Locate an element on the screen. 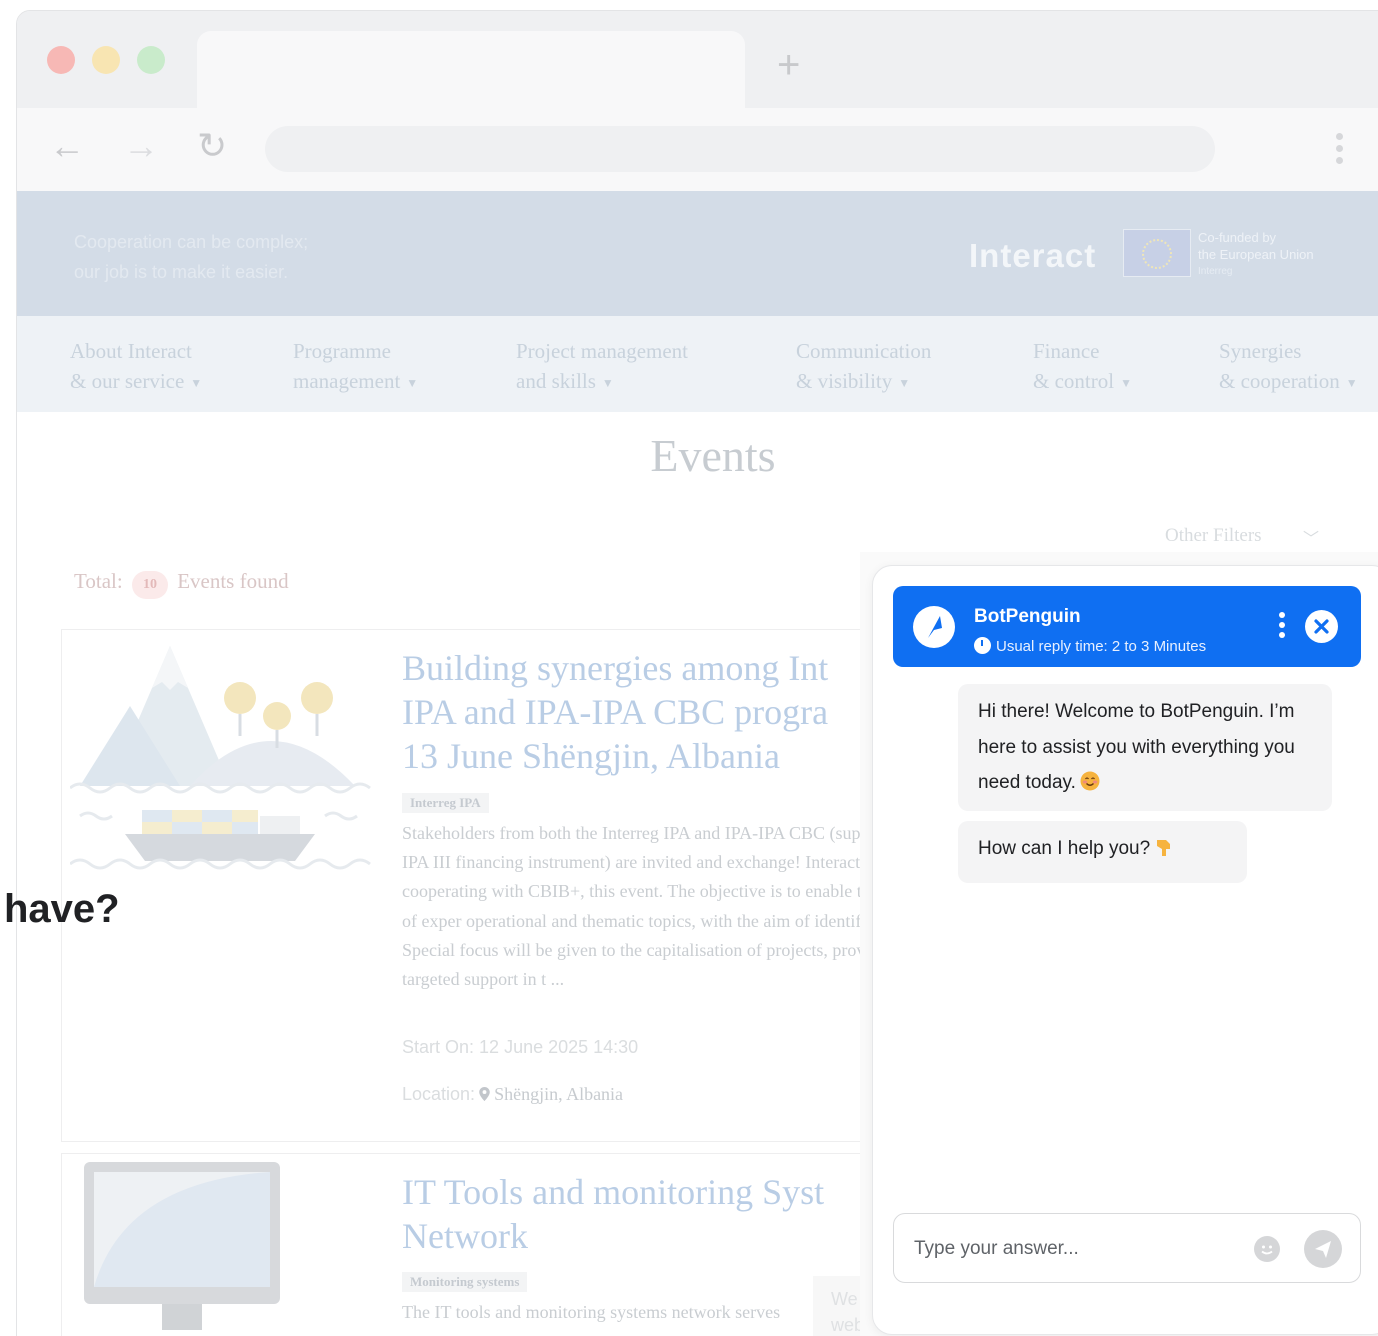  event-title-line: IPA and IPA-IPA CBC progra is located at coordinates (615, 712).